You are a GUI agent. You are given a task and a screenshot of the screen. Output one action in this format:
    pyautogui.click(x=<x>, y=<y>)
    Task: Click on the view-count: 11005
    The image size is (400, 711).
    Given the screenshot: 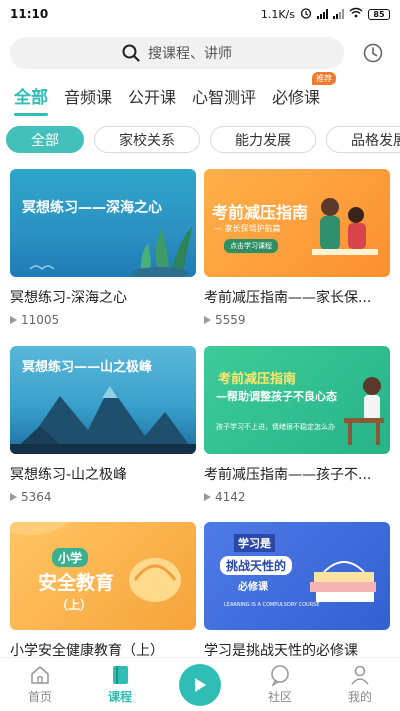 What is the action you would take?
    pyautogui.click(x=40, y=320)
    